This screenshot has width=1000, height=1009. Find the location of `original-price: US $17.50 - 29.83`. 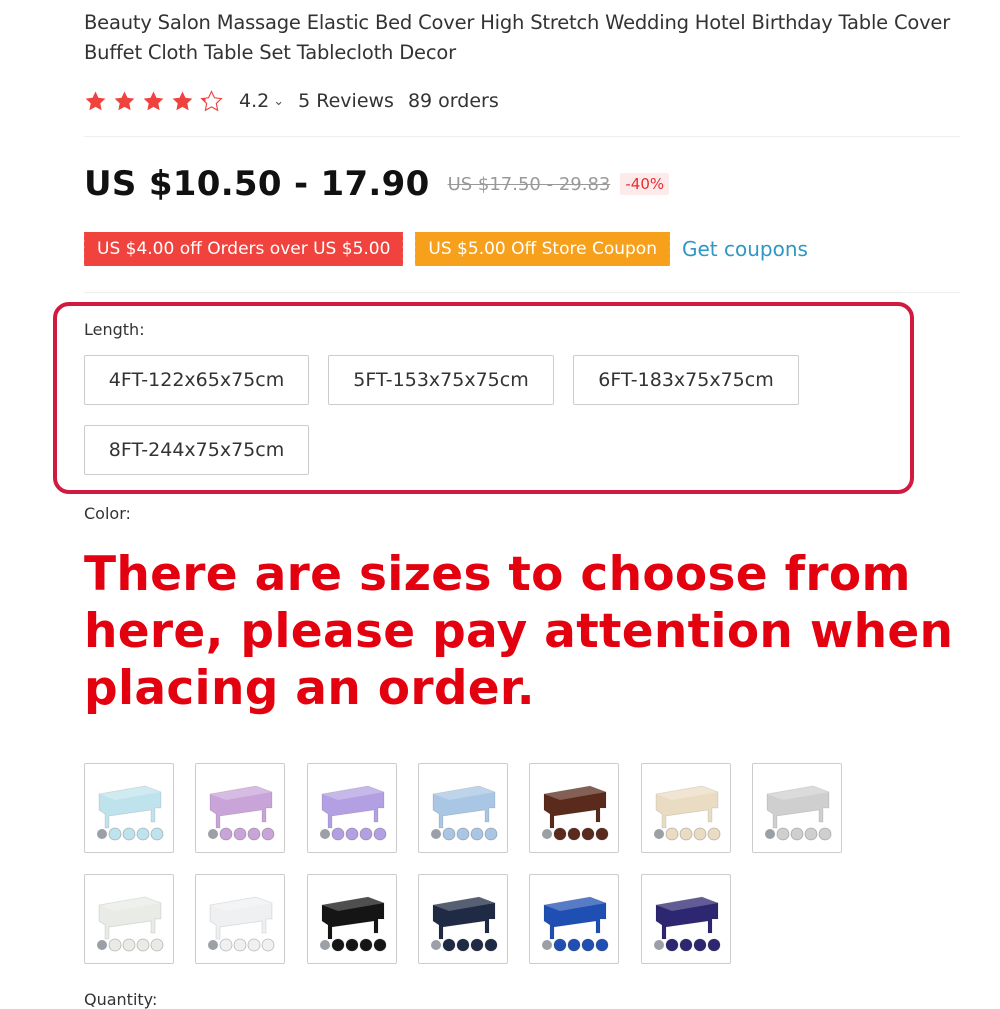

original-price: US $17.50 - 29.83 is located at coordinates (529, 184).